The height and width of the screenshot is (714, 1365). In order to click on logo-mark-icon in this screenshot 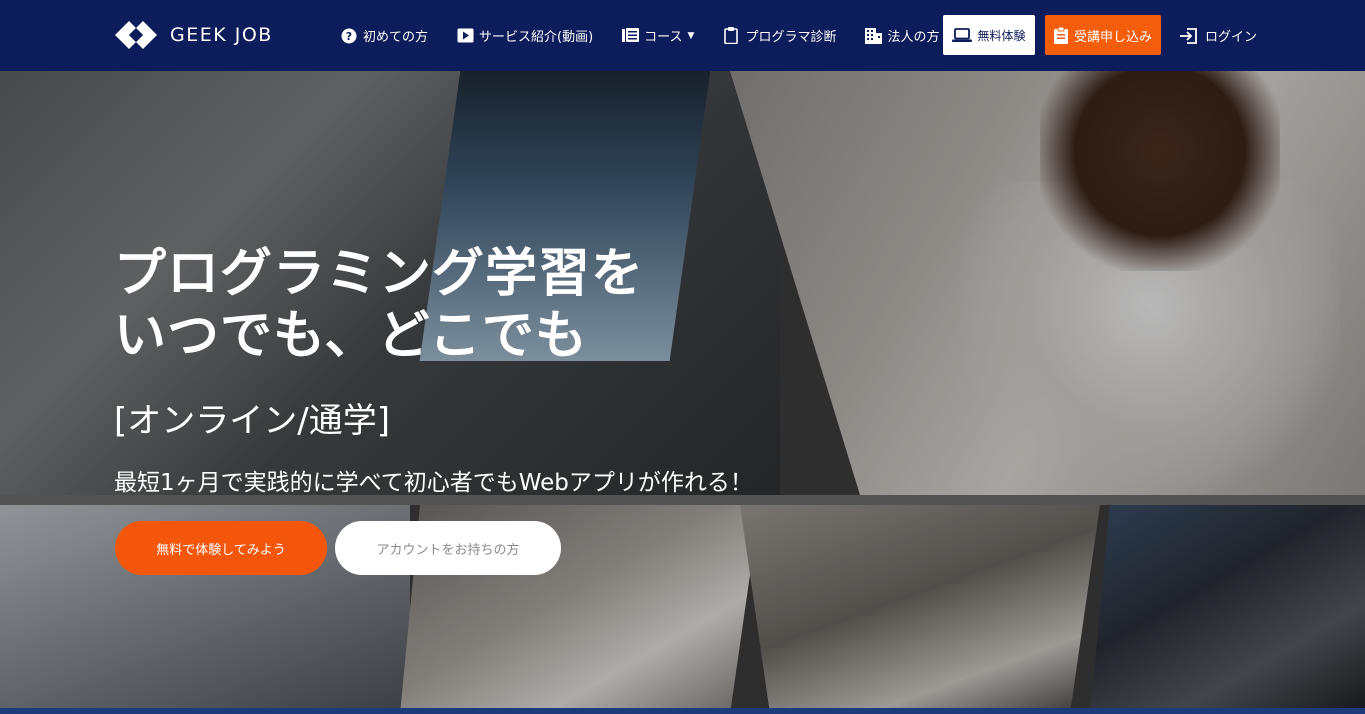, I will do `click(136, 35)`.